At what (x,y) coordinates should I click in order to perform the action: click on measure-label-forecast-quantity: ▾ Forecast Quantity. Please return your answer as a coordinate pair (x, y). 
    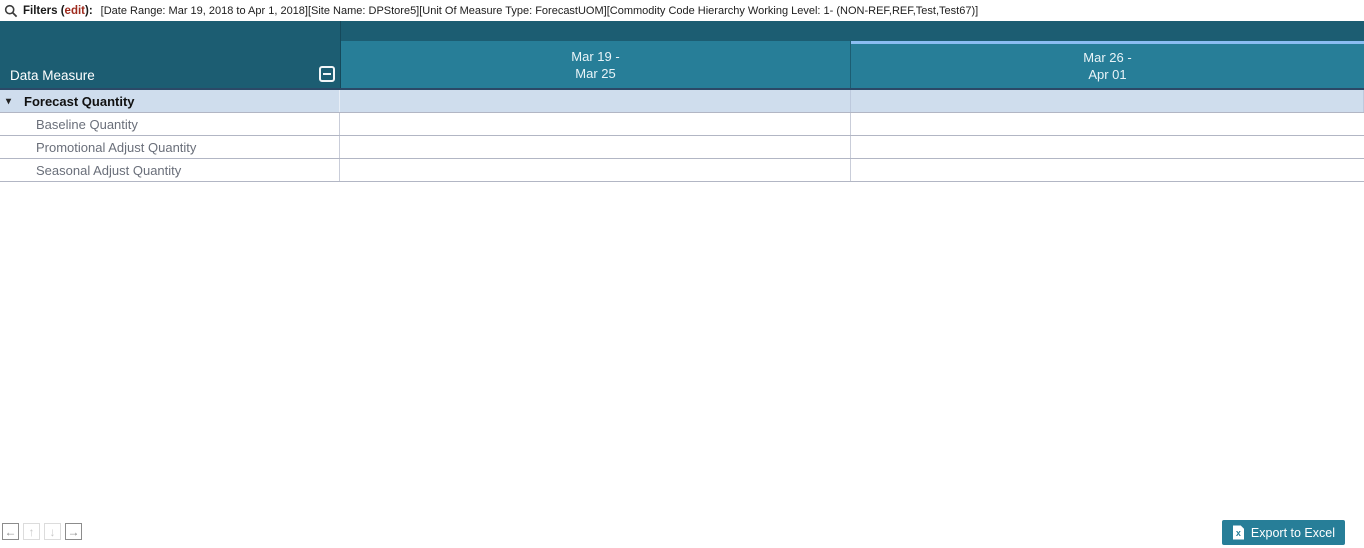
    Looking at the image, I should click on (170, 101).